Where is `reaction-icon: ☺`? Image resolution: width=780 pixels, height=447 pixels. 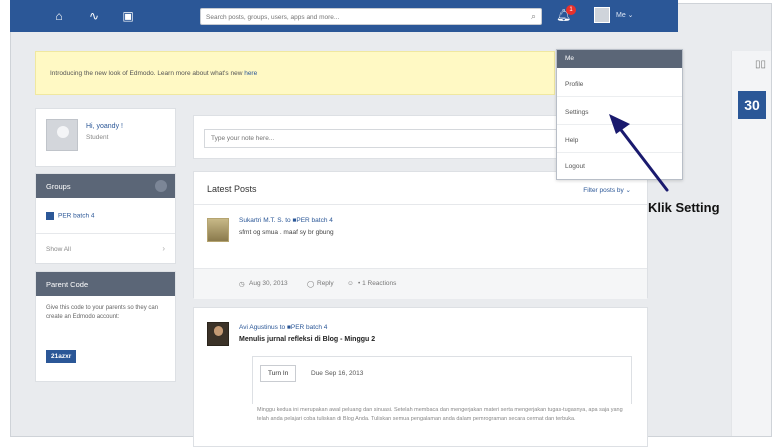 reaction-icon: ☺ is located at coordinates (350, 283).